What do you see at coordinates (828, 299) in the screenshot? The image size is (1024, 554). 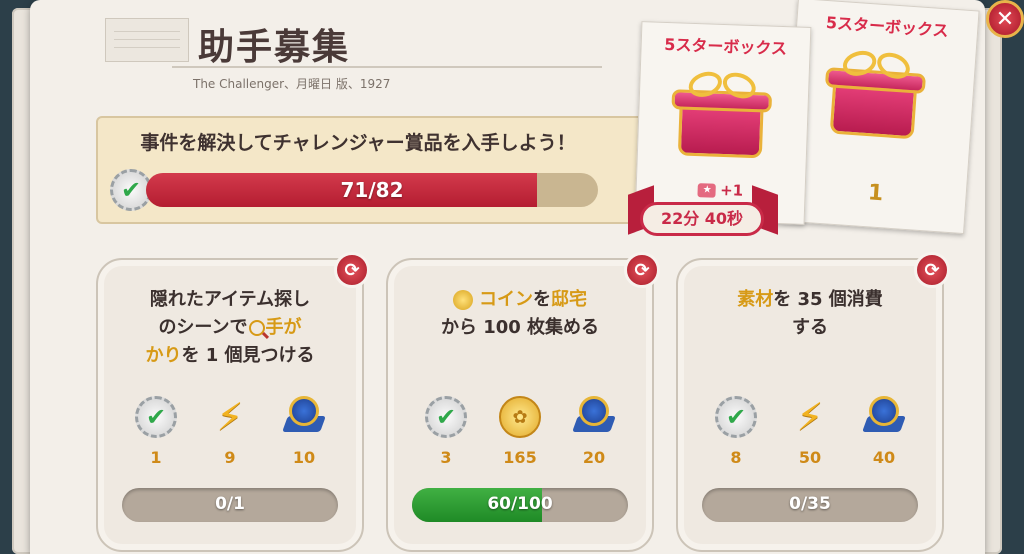 I see `task-text-part: を 35 個消費` at bounding box center [828, 299].